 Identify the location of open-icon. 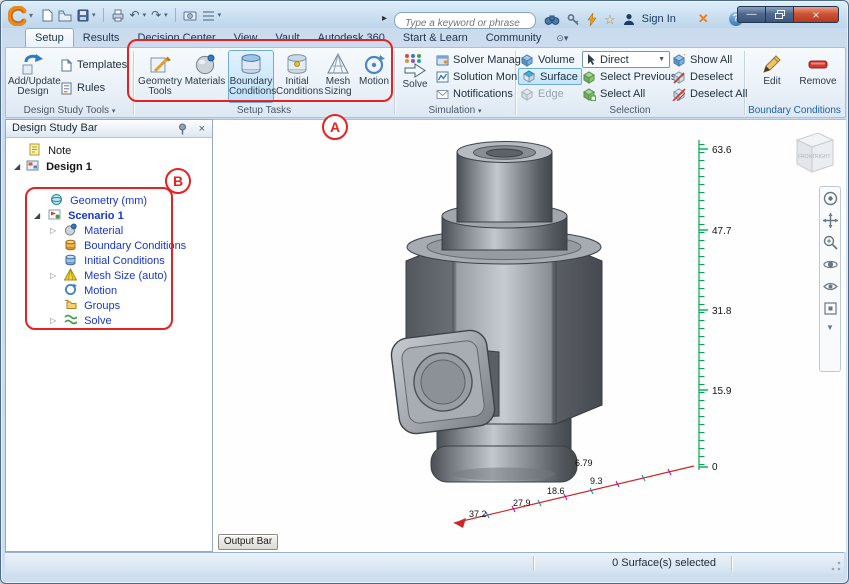
(65, 15).